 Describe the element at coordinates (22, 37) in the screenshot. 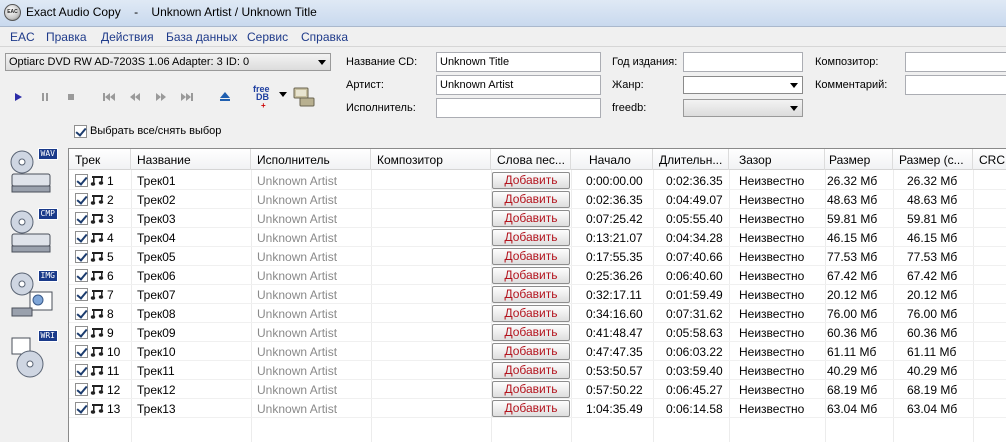

I see `menu-eac: EAC` at that location.